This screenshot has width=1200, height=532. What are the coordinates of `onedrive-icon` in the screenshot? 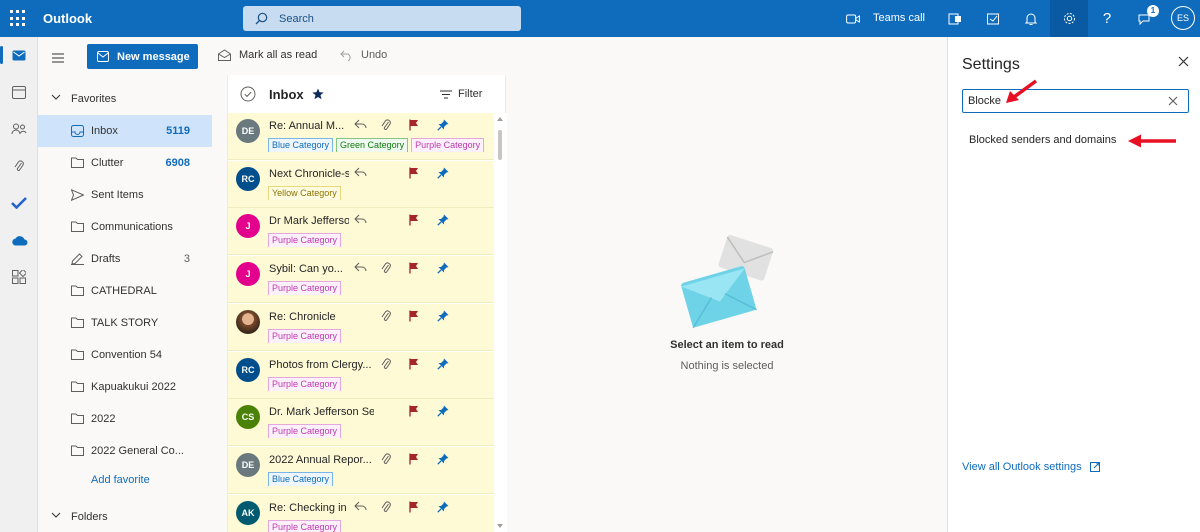 It's located at (19, 240).